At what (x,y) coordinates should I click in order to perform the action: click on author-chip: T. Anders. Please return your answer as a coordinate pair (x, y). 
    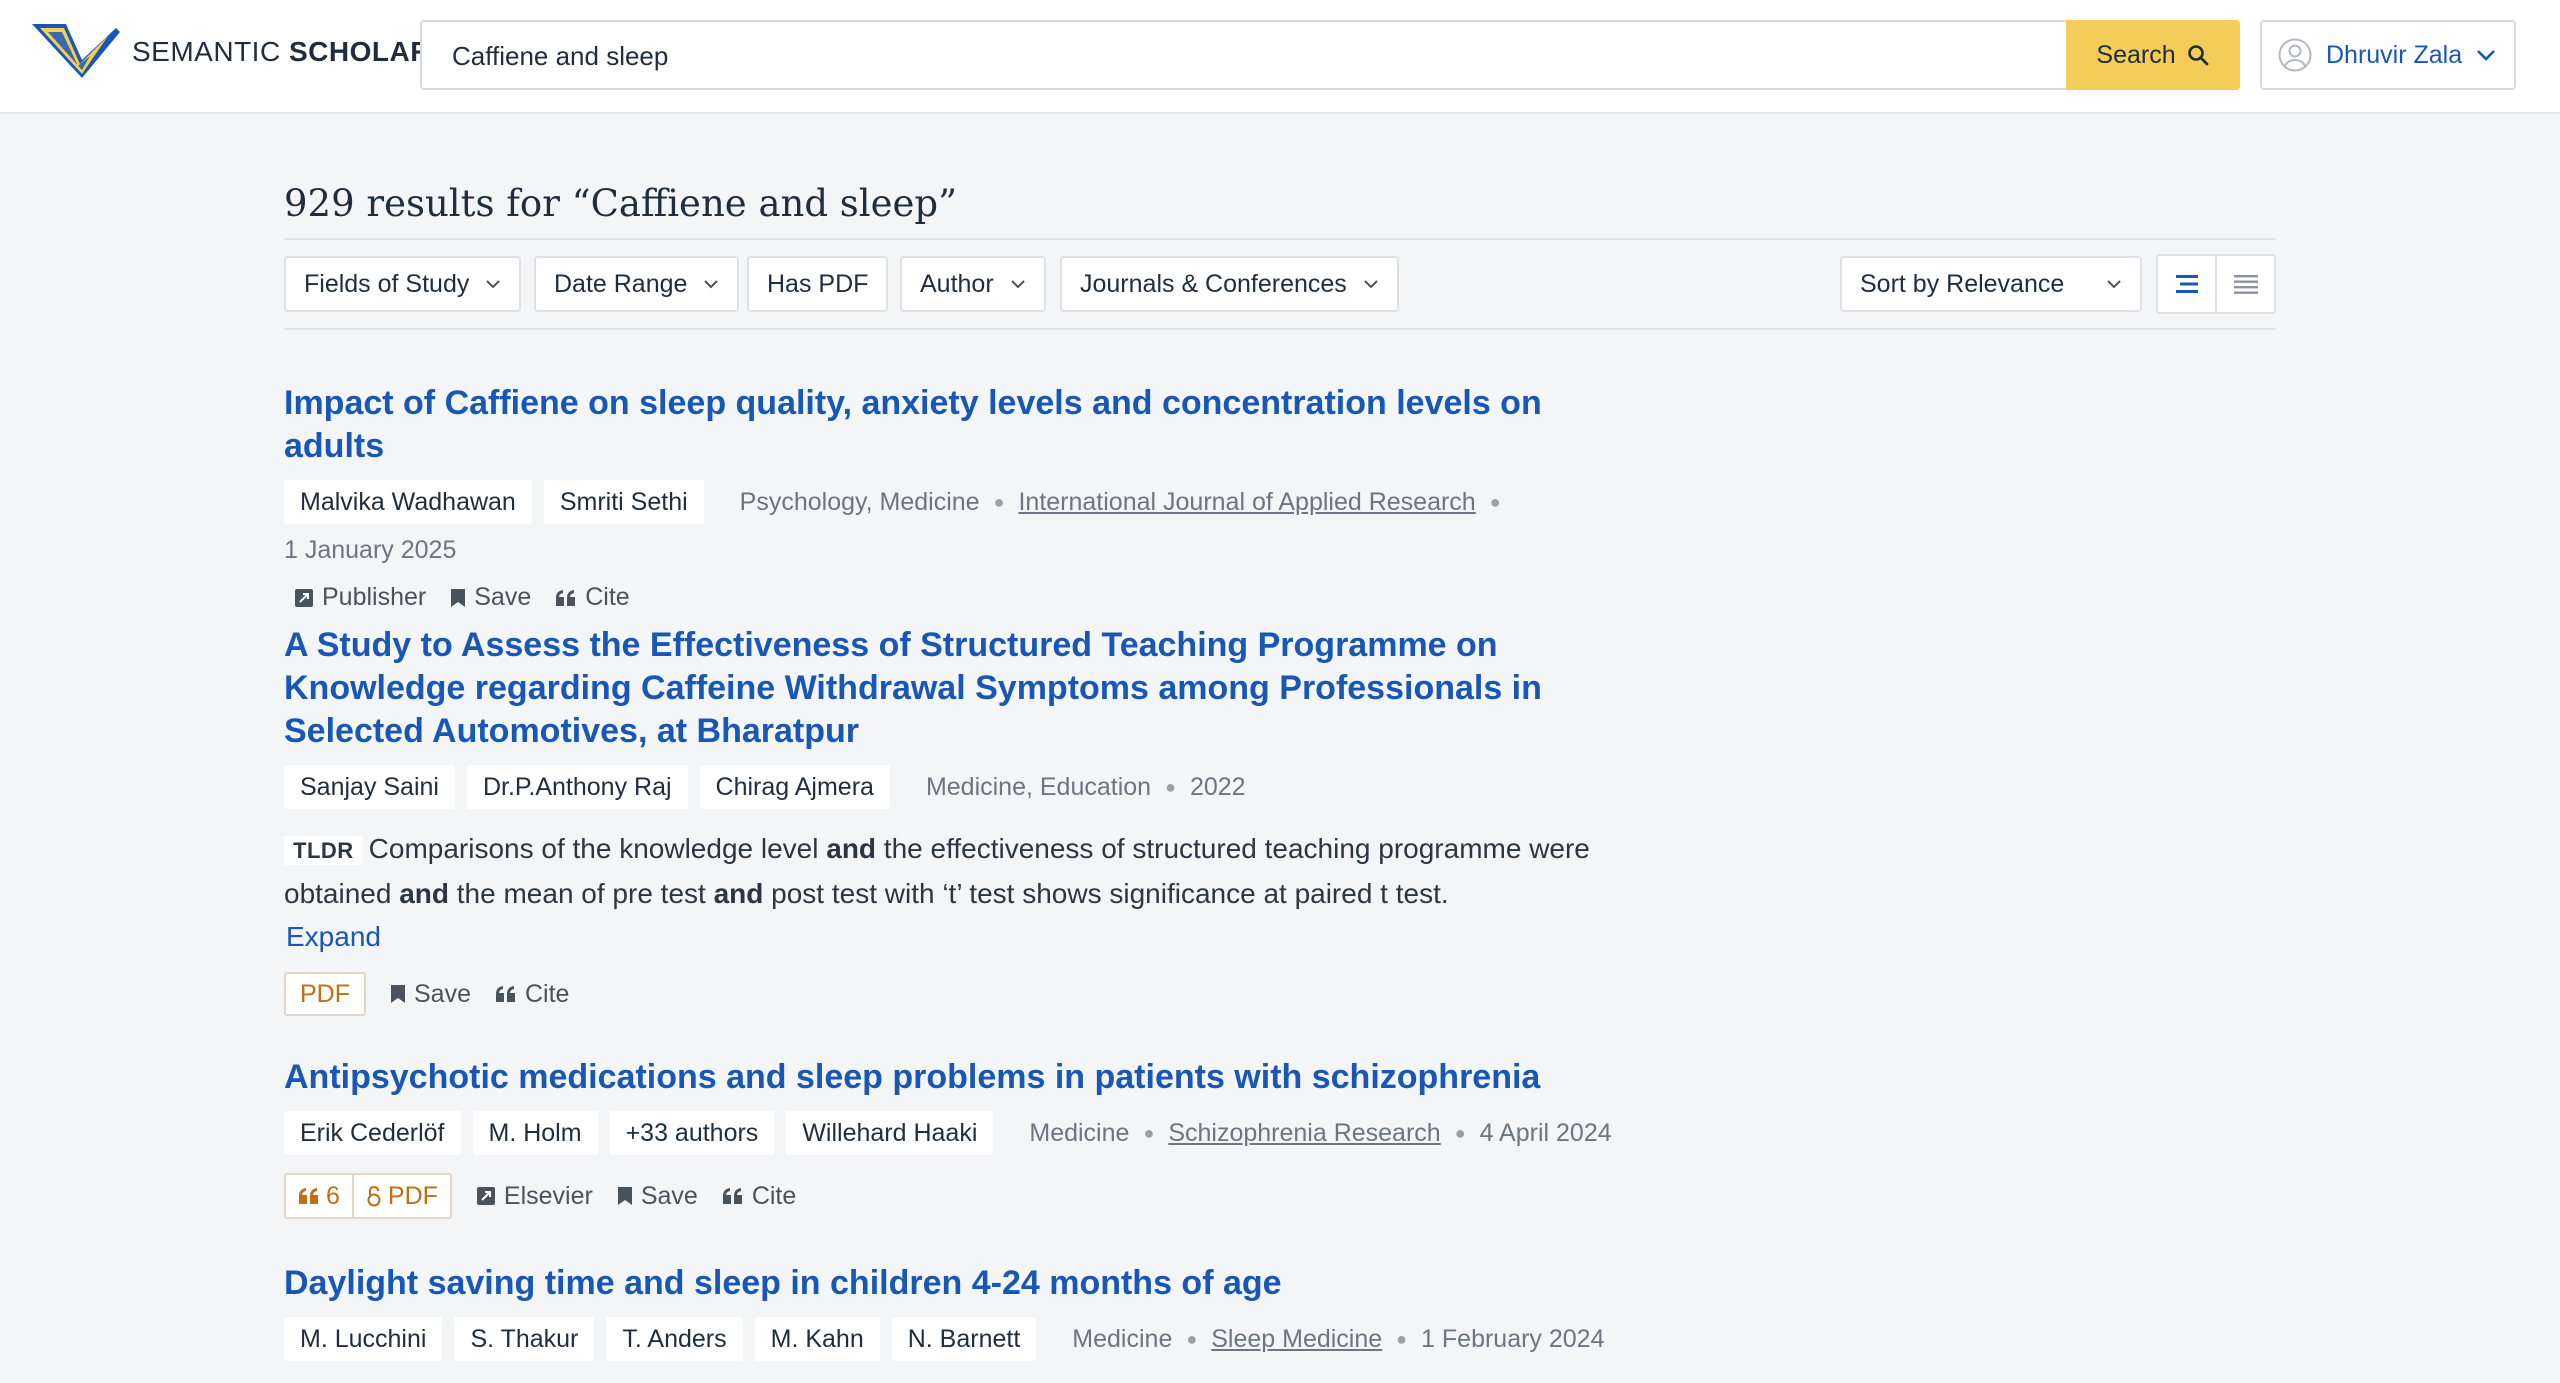
    Looking at the image, I should click on (674, 1339).